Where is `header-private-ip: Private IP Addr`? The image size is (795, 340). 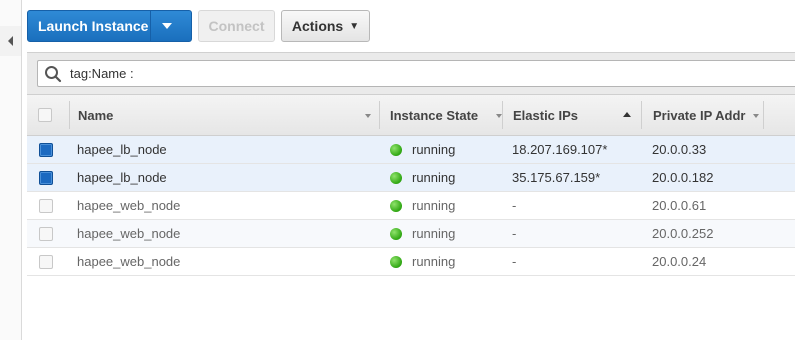
header-private-ip: Private IP Addr is located at coordinates (708, 115).